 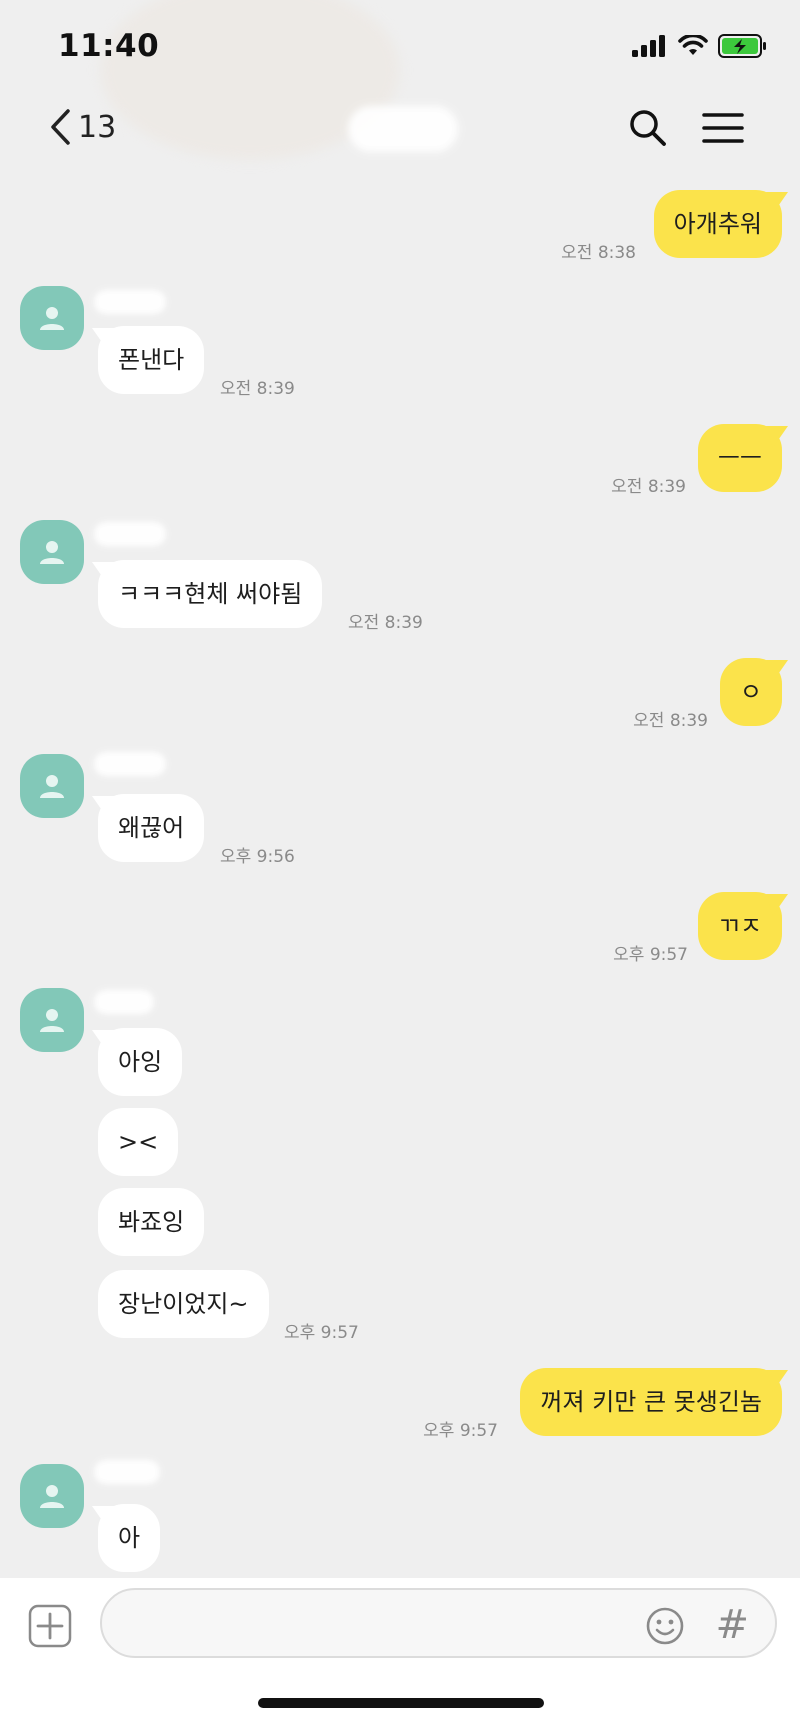 I want to click on chat-header: 13, so click(x=400, y=128).